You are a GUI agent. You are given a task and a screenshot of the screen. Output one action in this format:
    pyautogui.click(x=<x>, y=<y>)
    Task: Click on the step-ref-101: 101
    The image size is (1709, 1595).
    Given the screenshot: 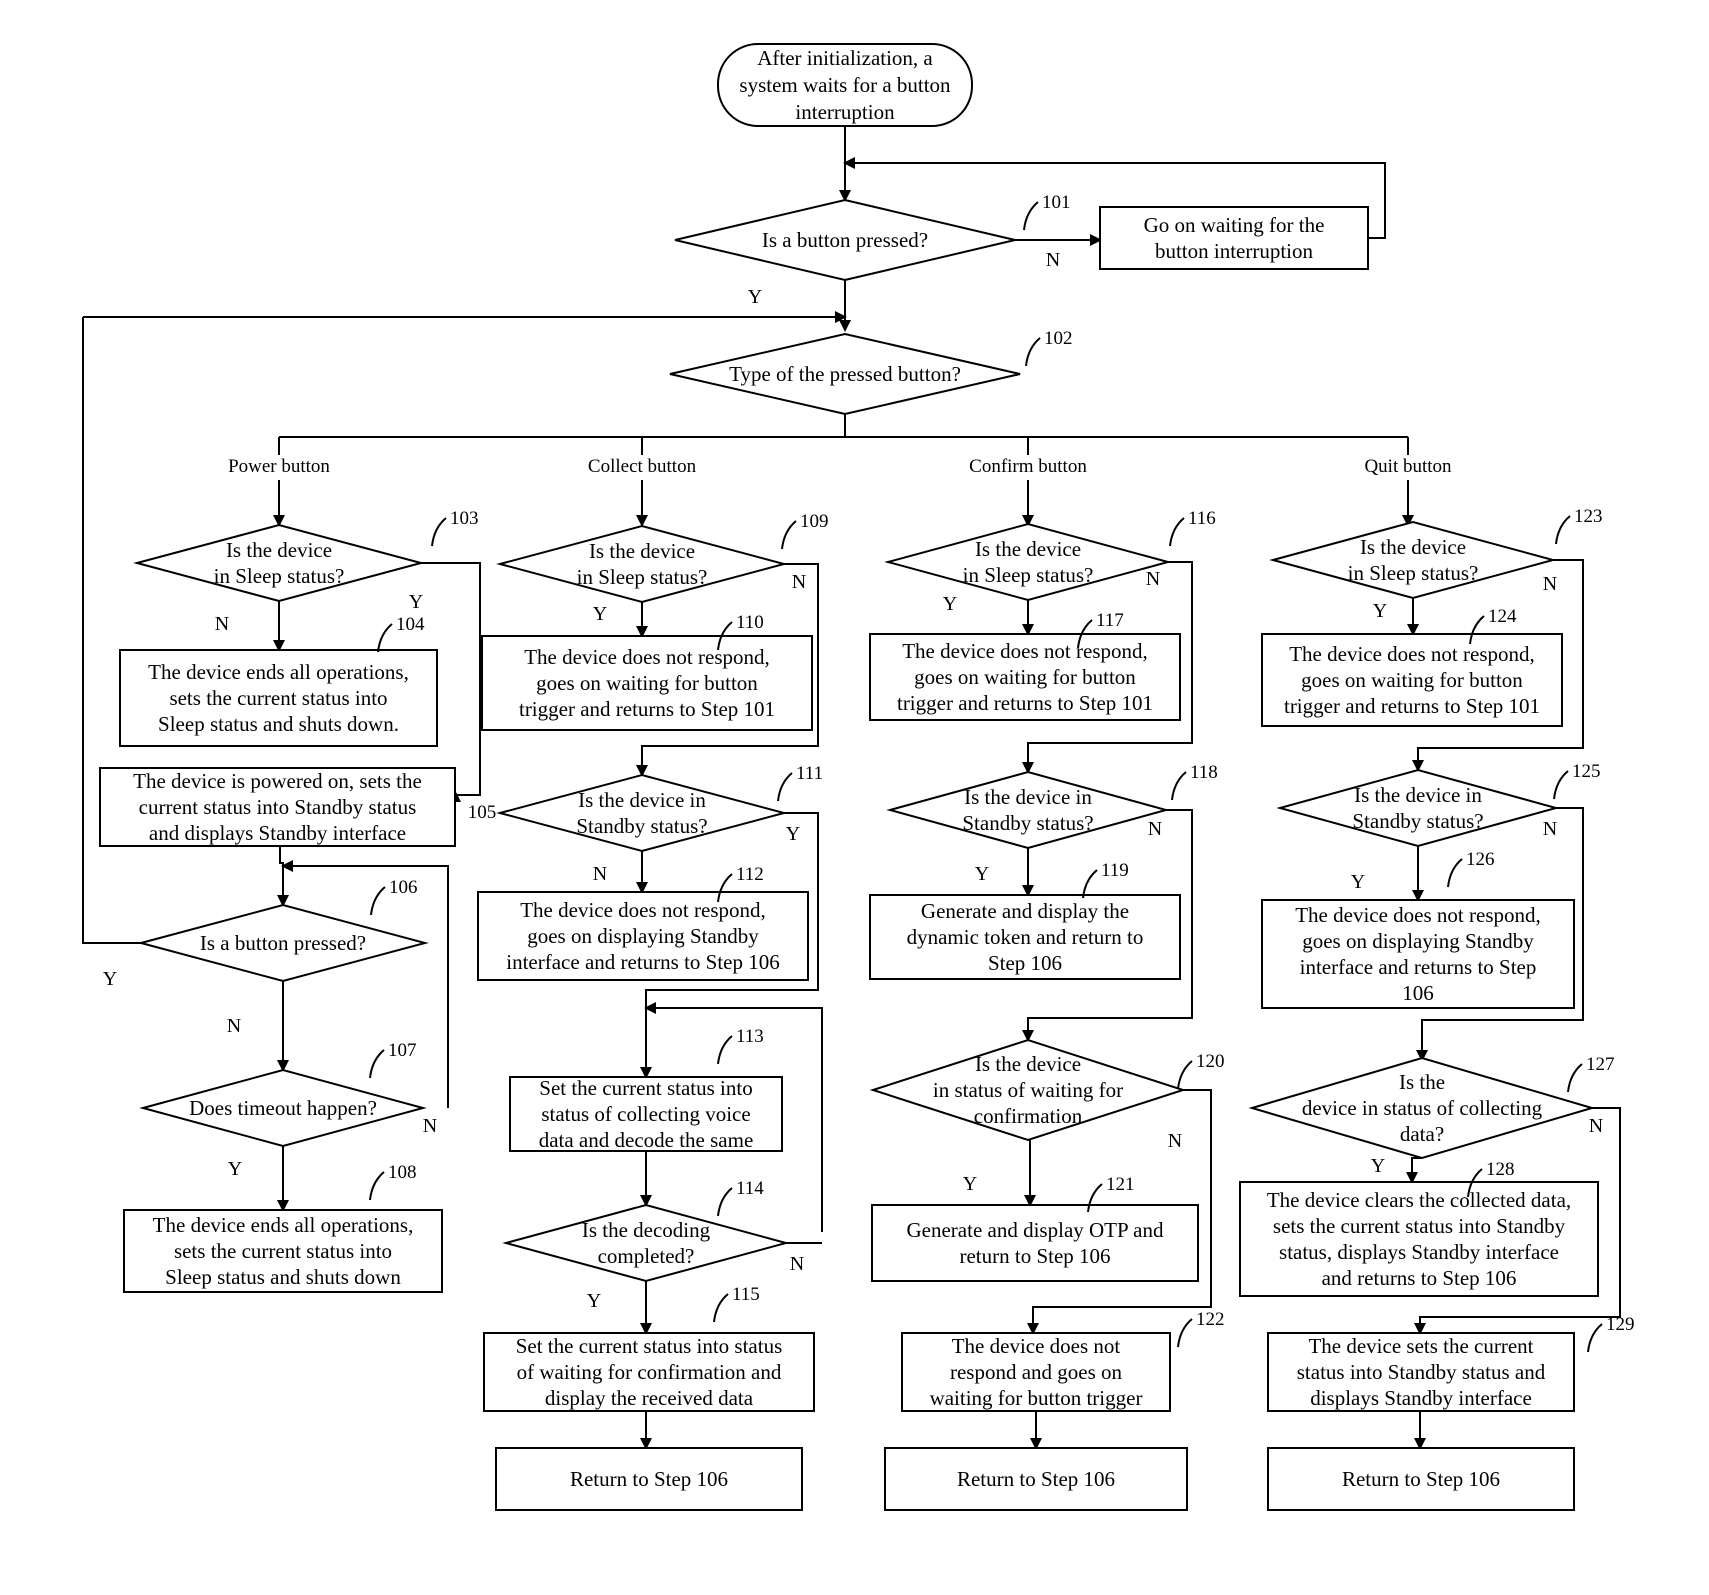 What is the action you would take?
    pyautogui.click(x=1056, y=202)
    